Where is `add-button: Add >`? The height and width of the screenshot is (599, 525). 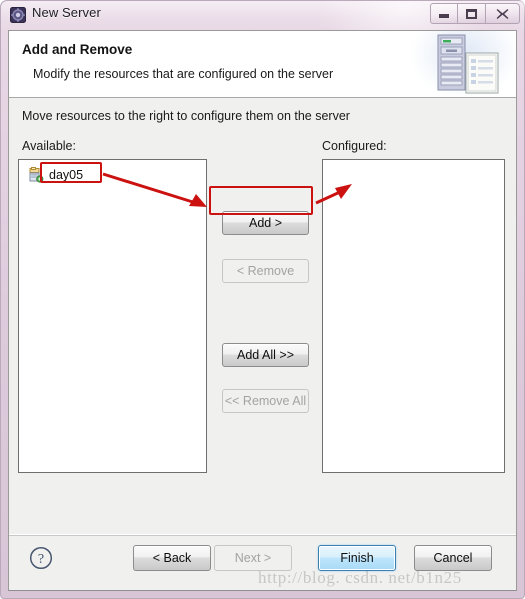
add-button: Add > is located at coordinates (265, 223).